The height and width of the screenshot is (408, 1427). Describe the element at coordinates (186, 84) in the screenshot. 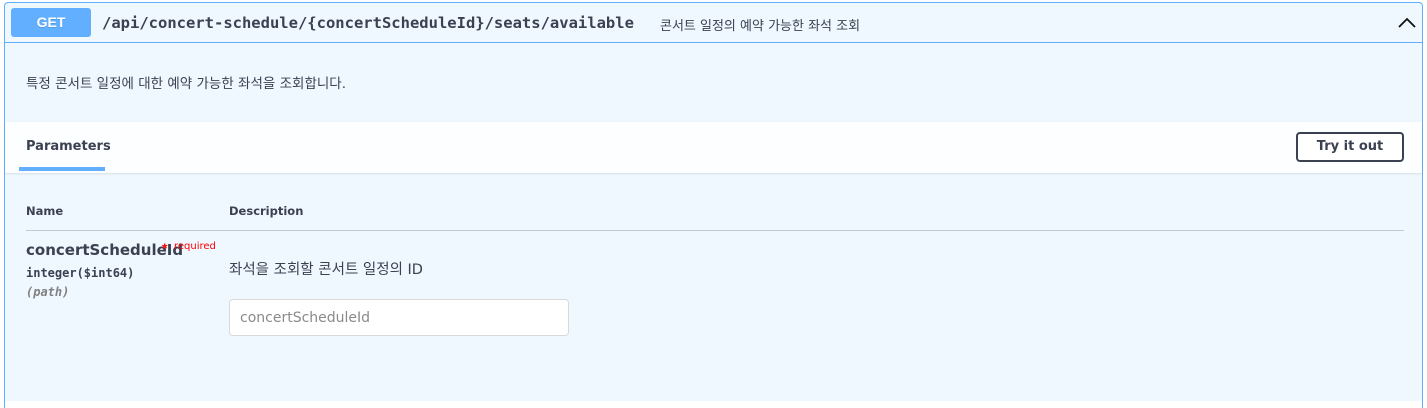

I see `operation-description: 특정 콘서트 일정에 대한 예약 가능한 좌석을 조회합니다.` at that location.